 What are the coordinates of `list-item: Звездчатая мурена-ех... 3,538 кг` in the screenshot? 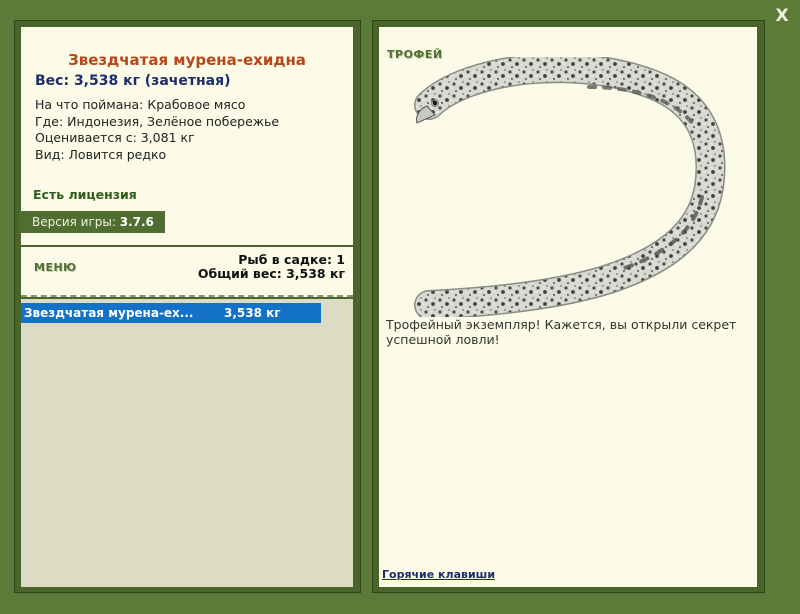 It's located at (171, 313).